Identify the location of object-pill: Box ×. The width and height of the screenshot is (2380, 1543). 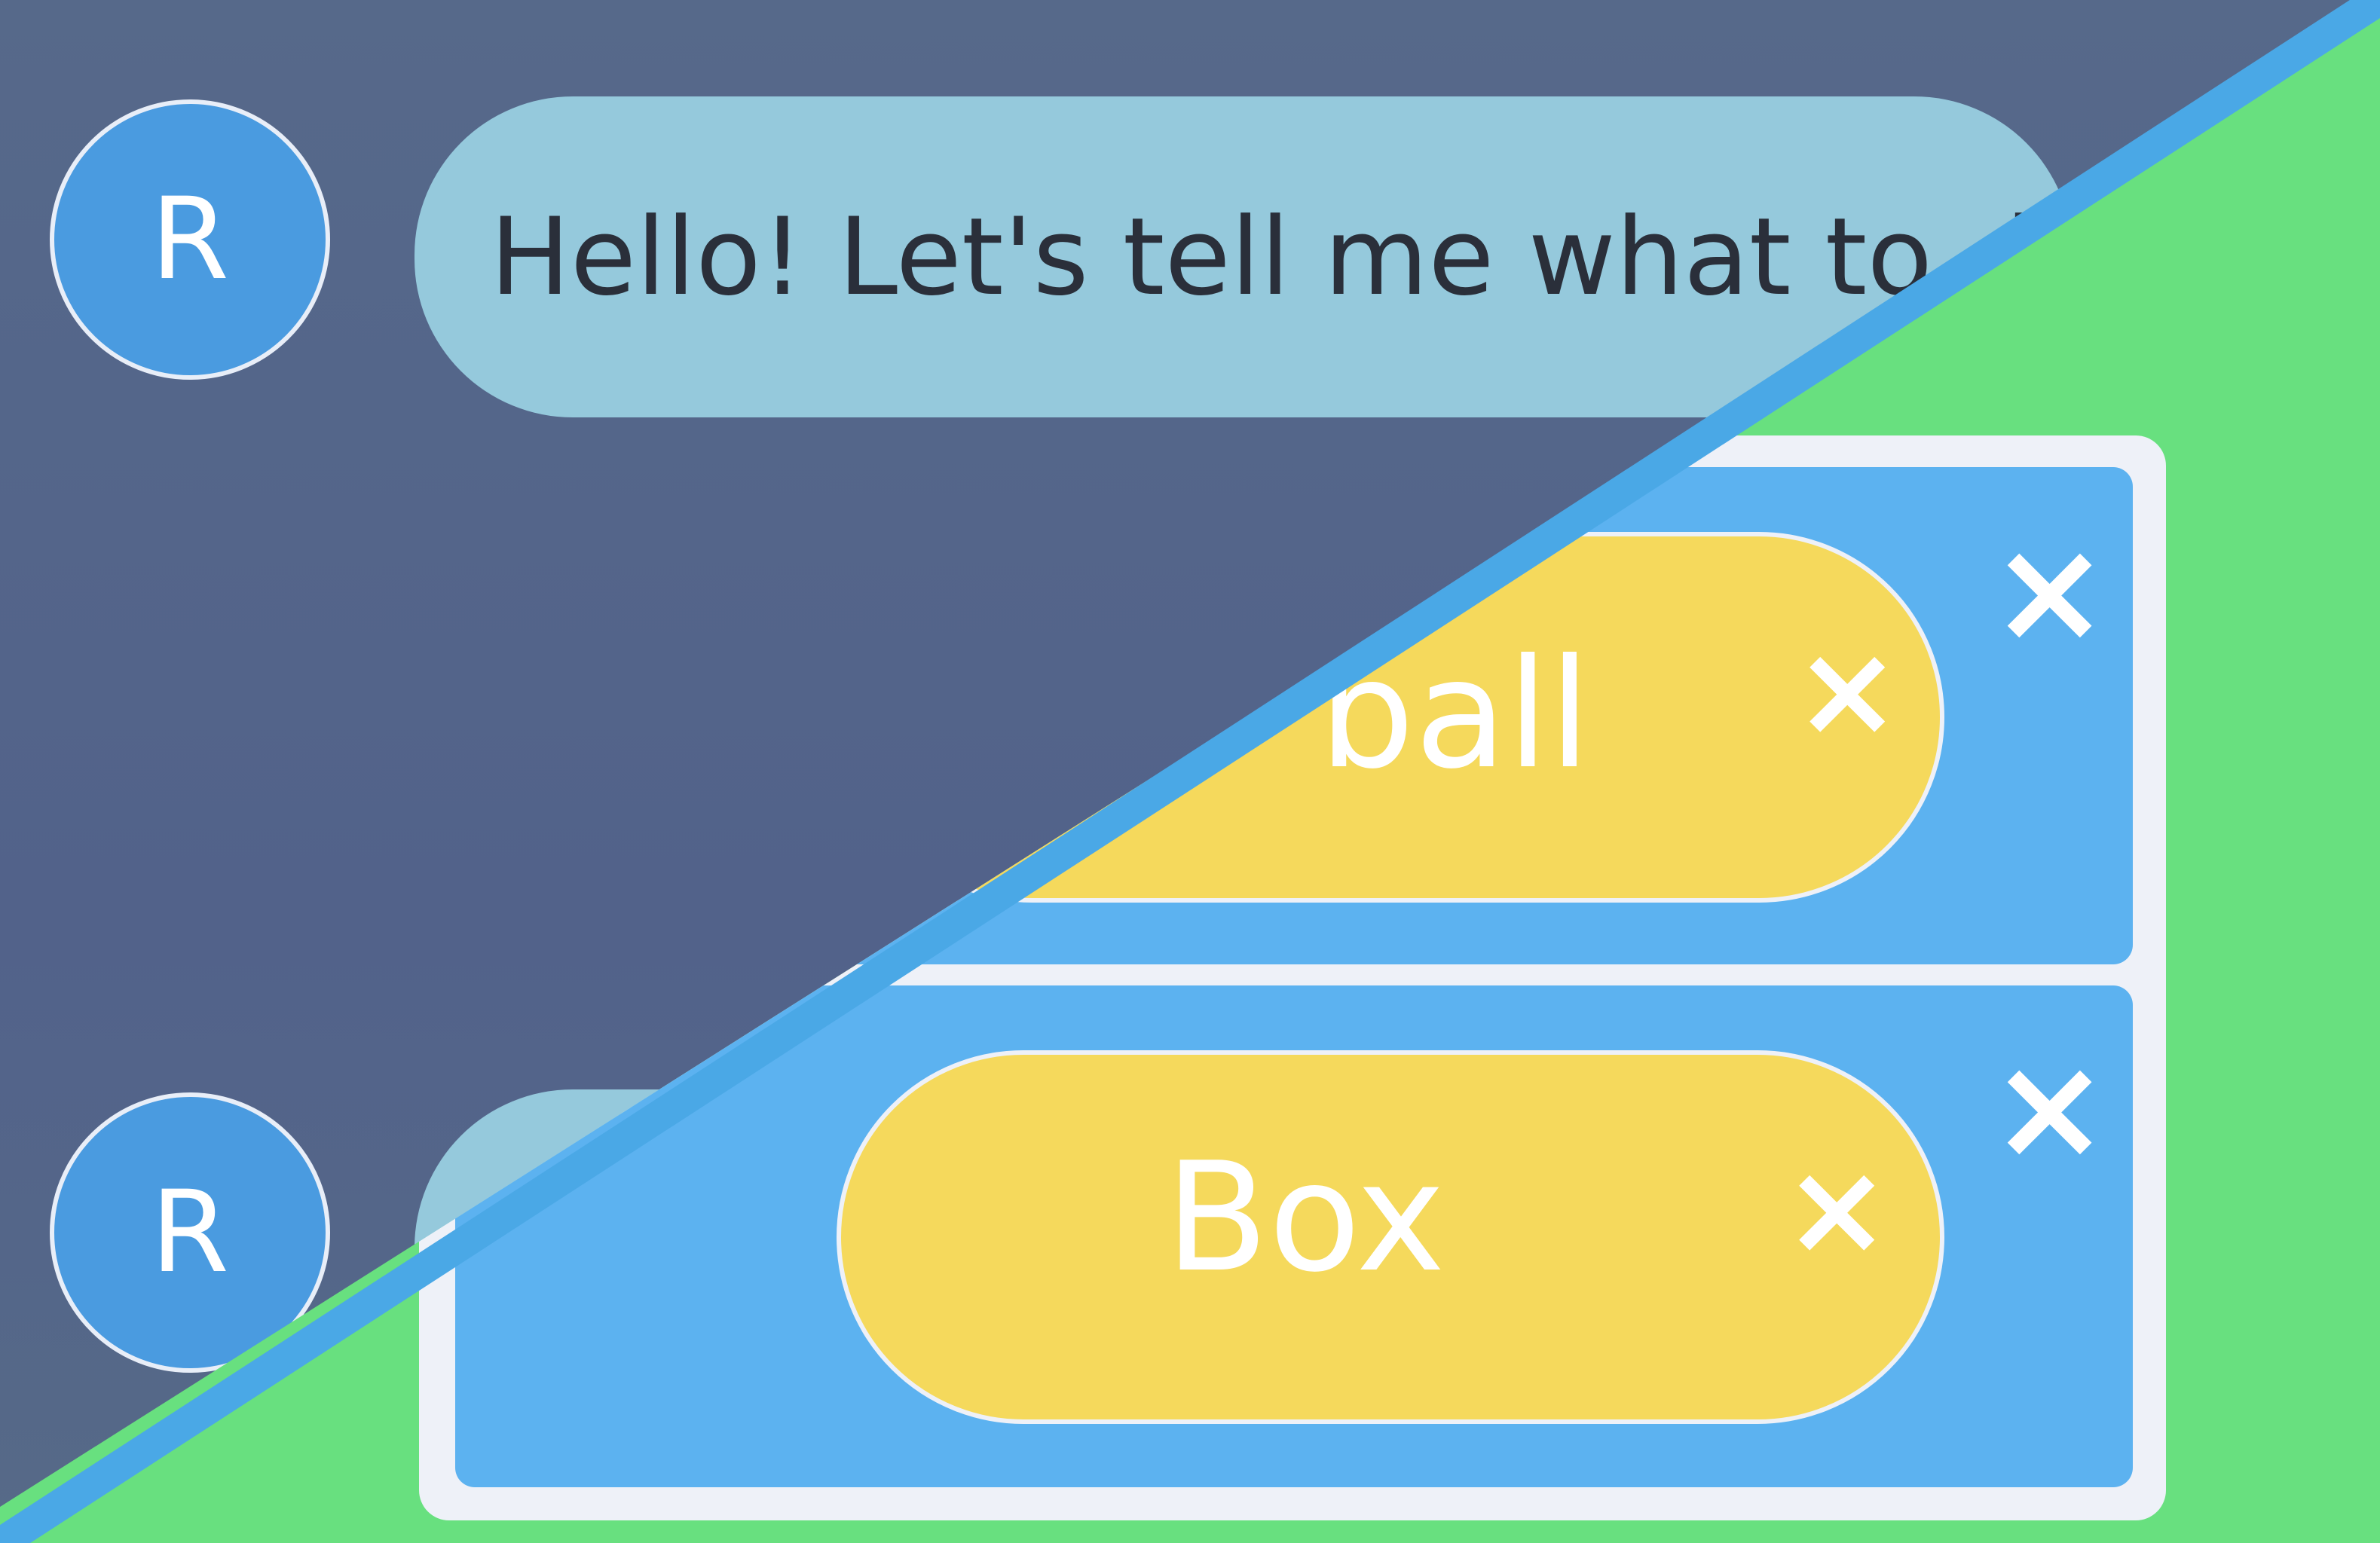
(1390, 1237).